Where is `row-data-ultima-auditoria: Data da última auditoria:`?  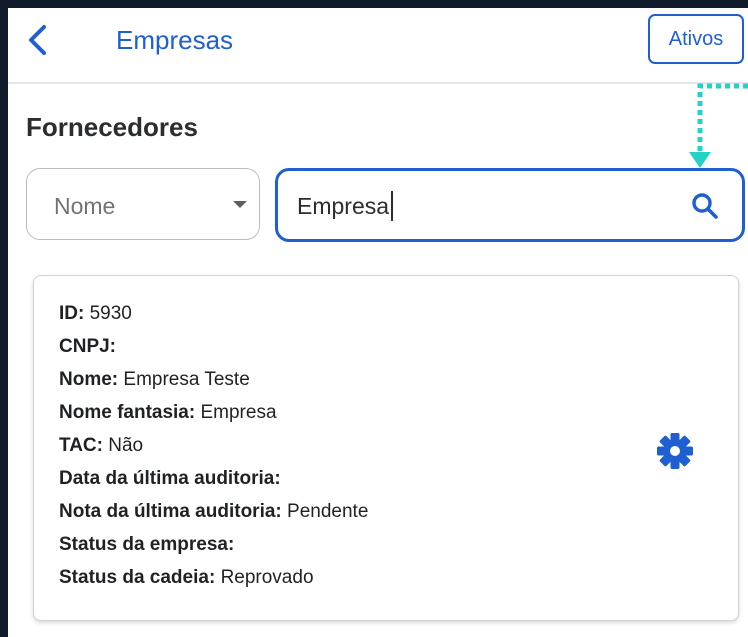 row-data-ultima-auditoria: Data da última auditoria: is located at coordinates (213, 483).